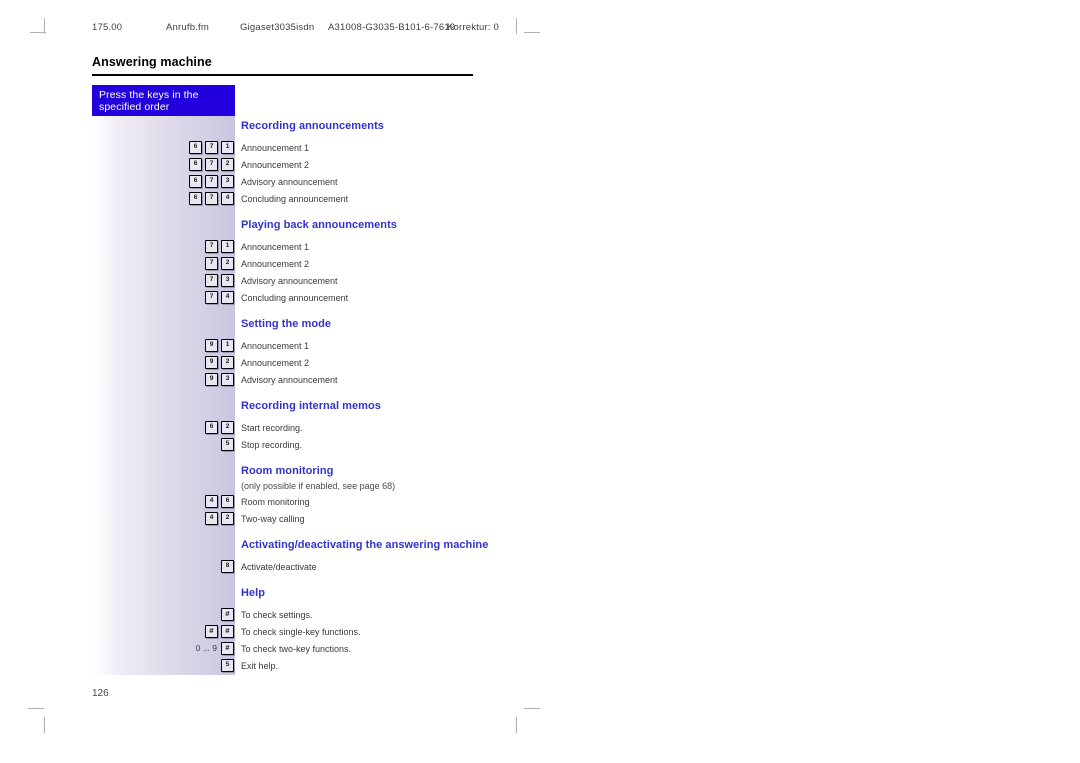  Describe the element at coordinates (149, 95) in the screenshot. I see `callout-line-1: Press the keys in the` at that location.